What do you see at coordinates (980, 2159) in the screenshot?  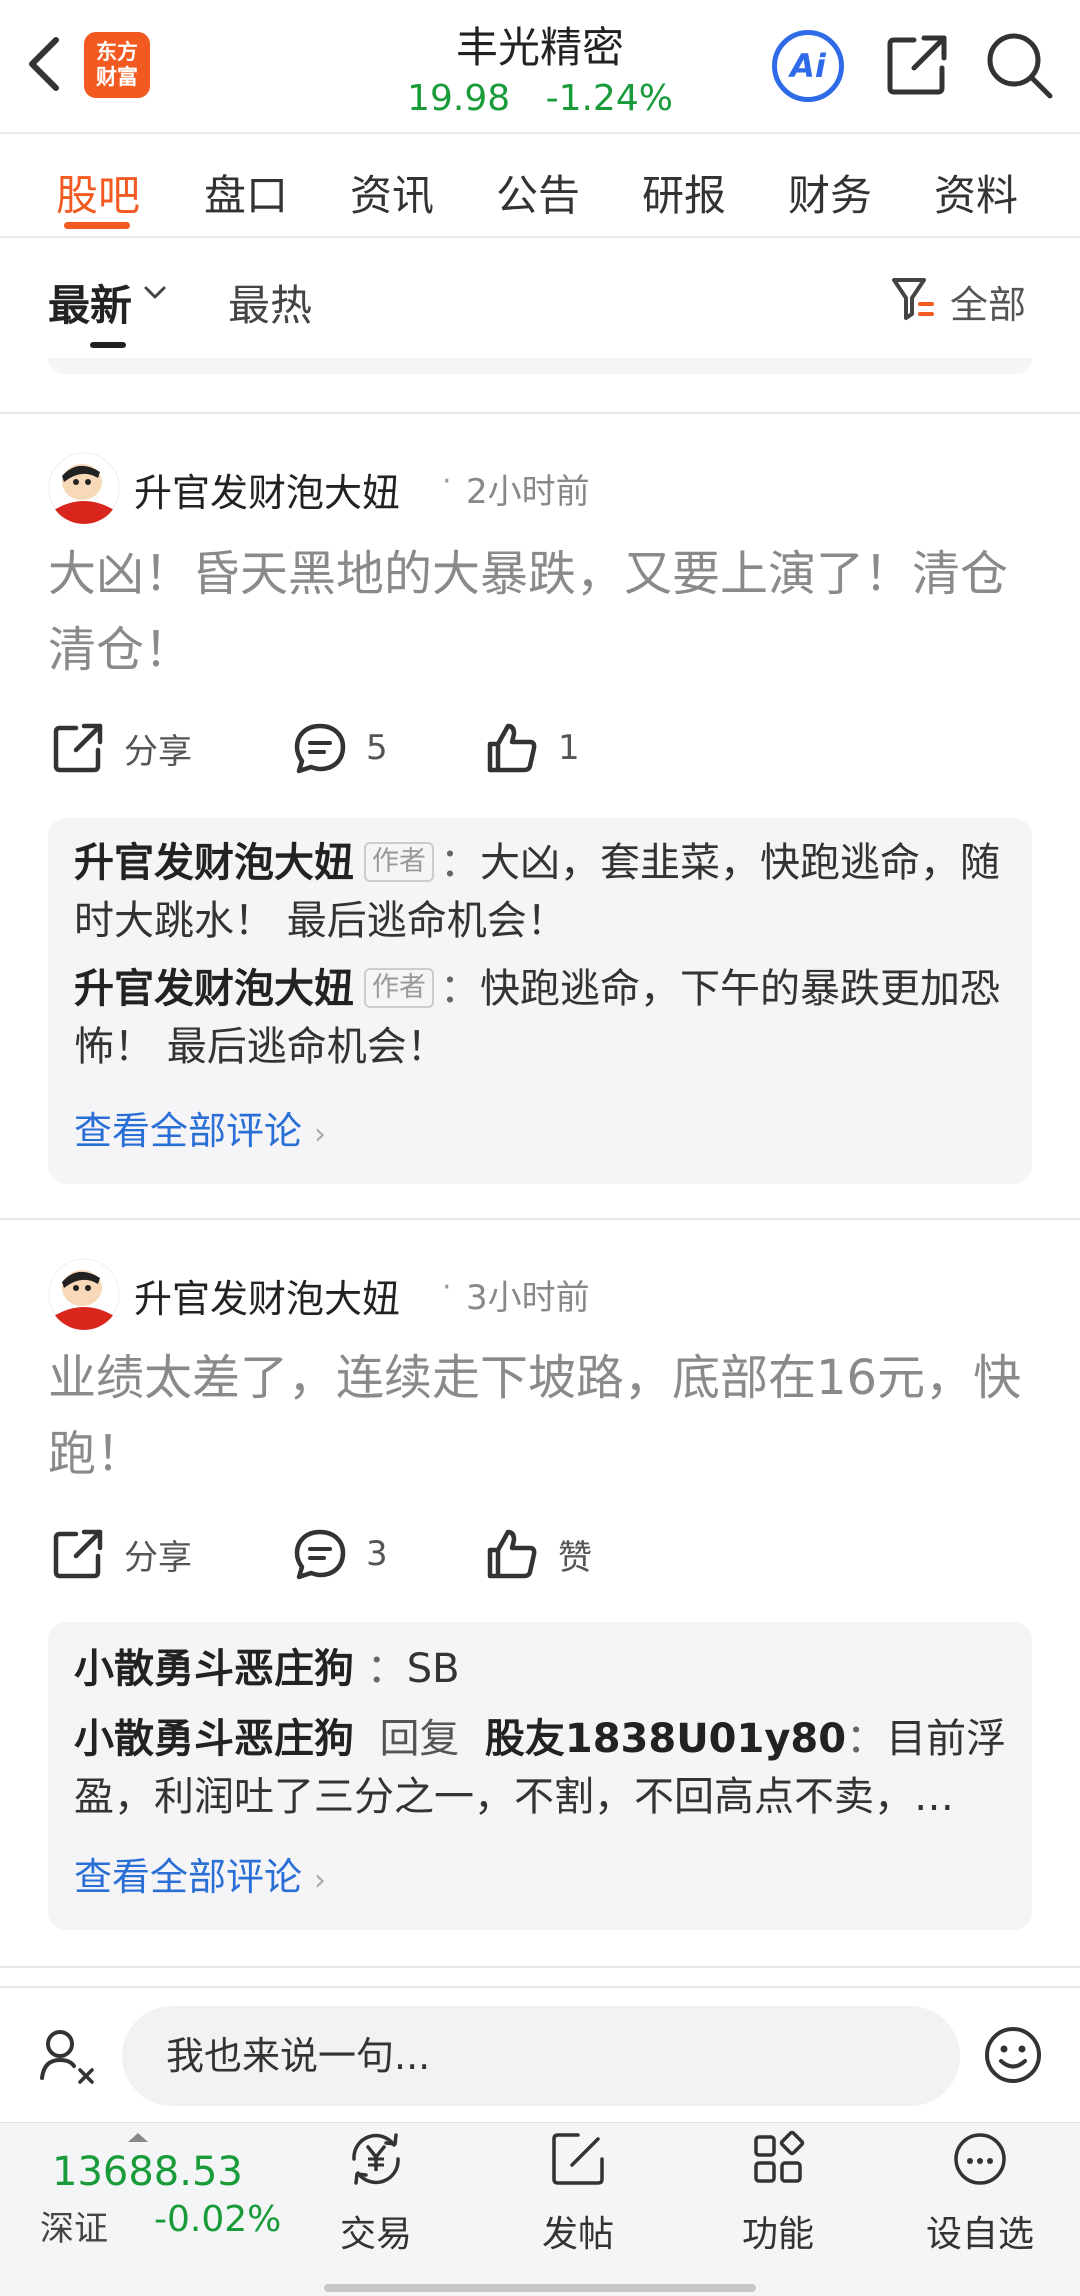 I see `add-watchlist-icon` at bounding box center [980, 2159].